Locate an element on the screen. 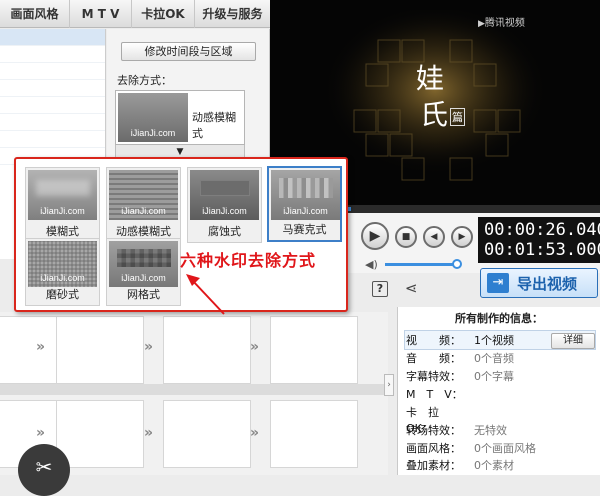 This screenshot has width=600, height=496. detail-button: 详细 is located at coordinates (573, 341).